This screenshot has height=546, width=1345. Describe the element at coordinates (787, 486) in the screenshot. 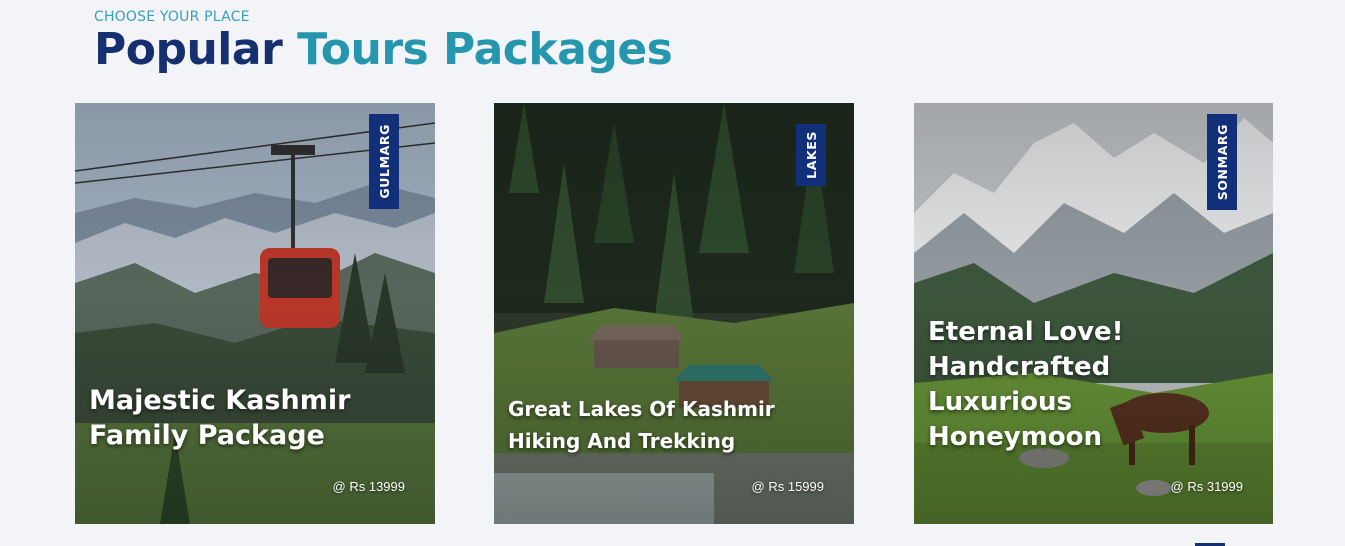

I see `package-price: @ Rs 15999` at that location.